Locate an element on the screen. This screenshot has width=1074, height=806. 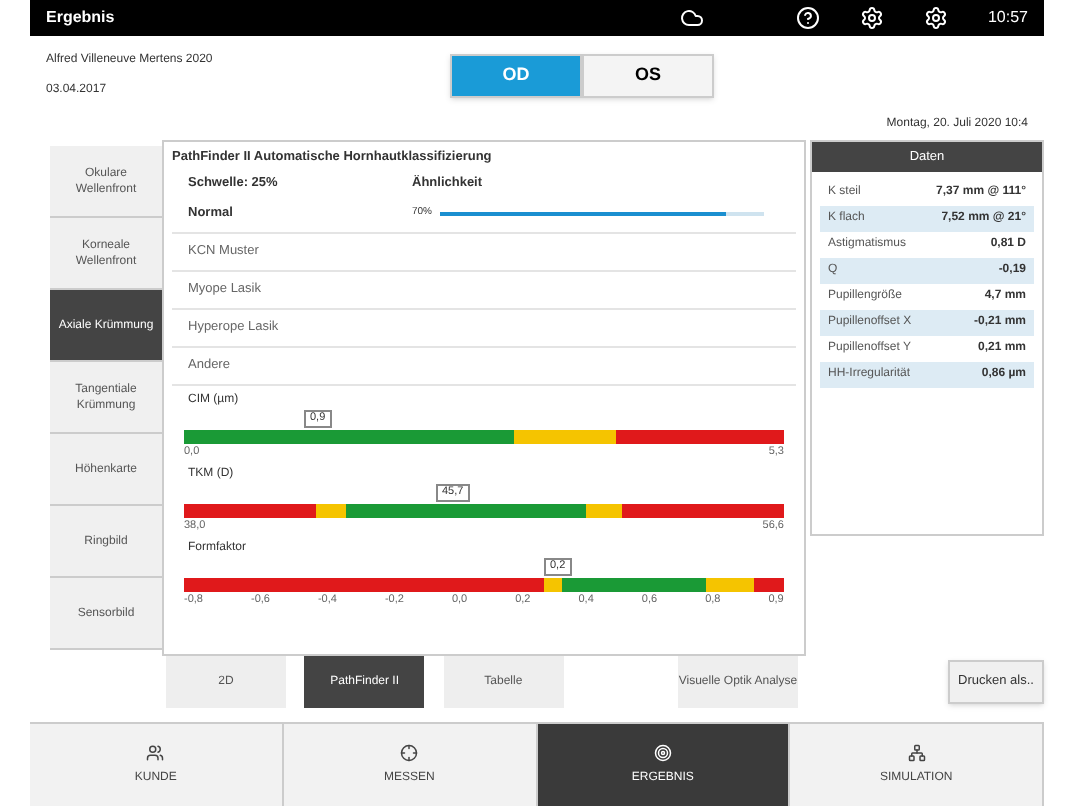
eye-tab: OS is located at coordinates (648, 76).